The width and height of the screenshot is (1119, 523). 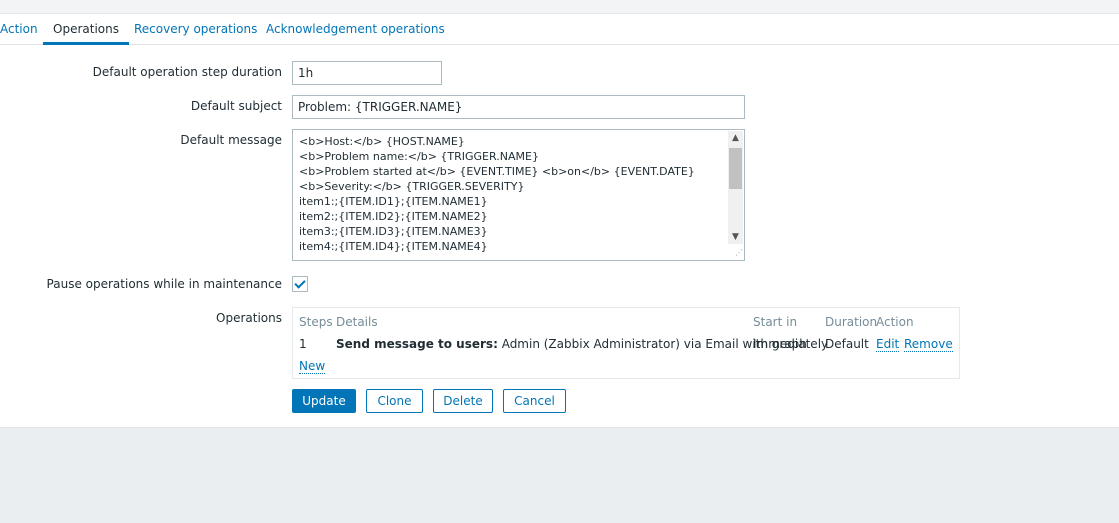 What do you see at coordinates (737, 253) in the screenshot?
I see `resize-grip-icon: ⋰` at bounding box center [737, 253].